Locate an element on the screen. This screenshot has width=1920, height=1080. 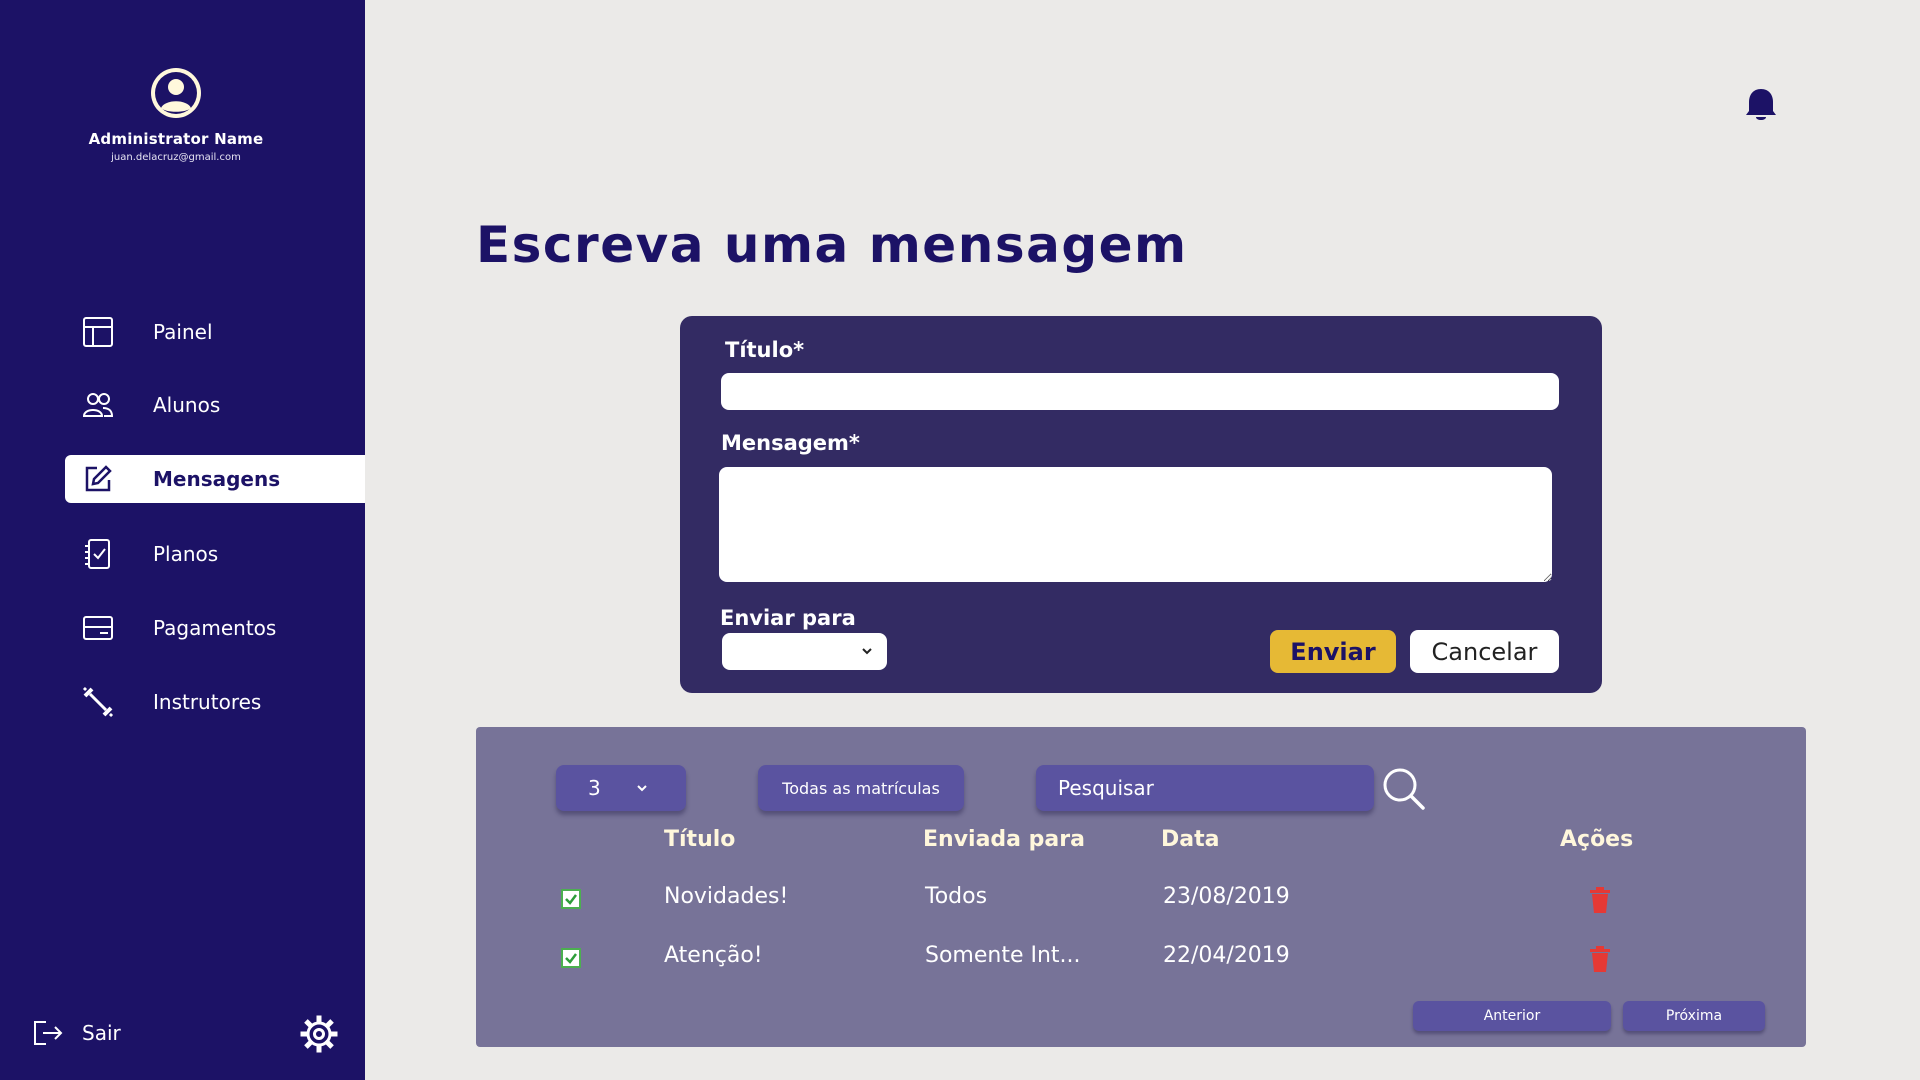
sidebar-item-pagamentos: Pagamentos is located at coordinates (215, 628).